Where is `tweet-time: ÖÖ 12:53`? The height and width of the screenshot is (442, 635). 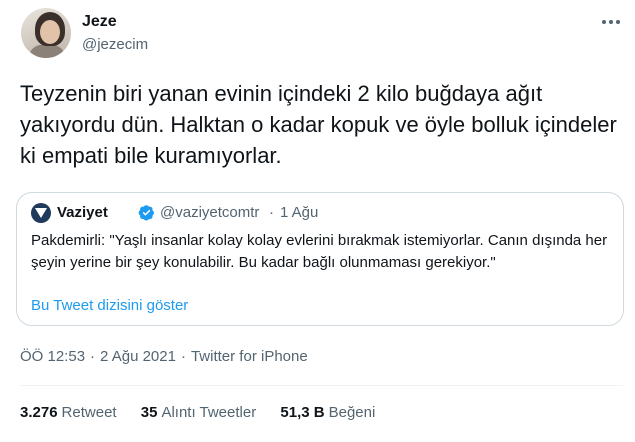
tweet-time: ÖÖ 12:53 is located at coordinates (52, 356).